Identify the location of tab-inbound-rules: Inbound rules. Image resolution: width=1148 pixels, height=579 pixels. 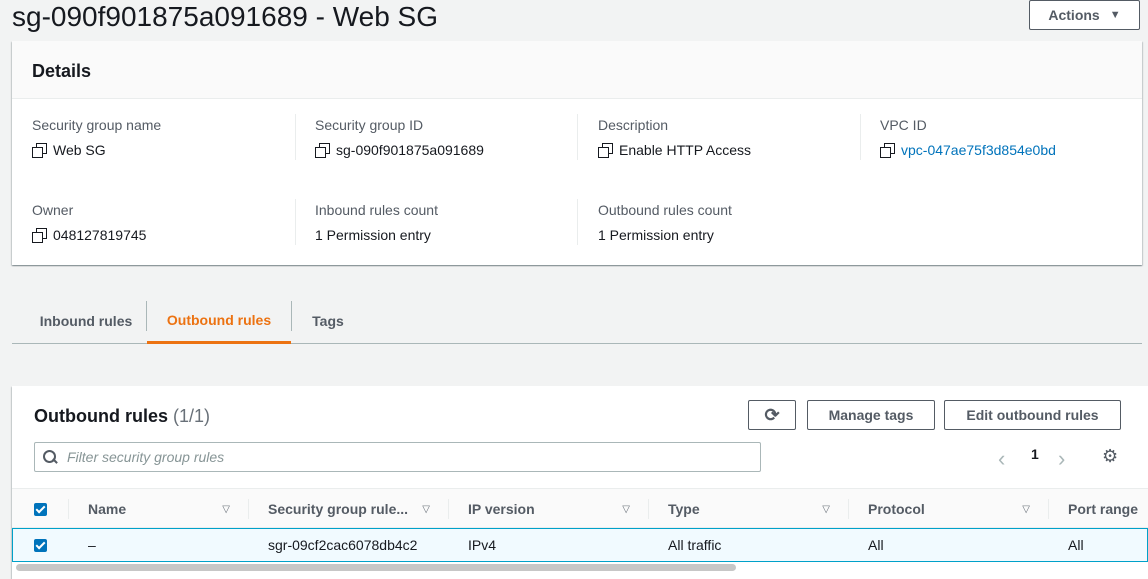
(86, 321).